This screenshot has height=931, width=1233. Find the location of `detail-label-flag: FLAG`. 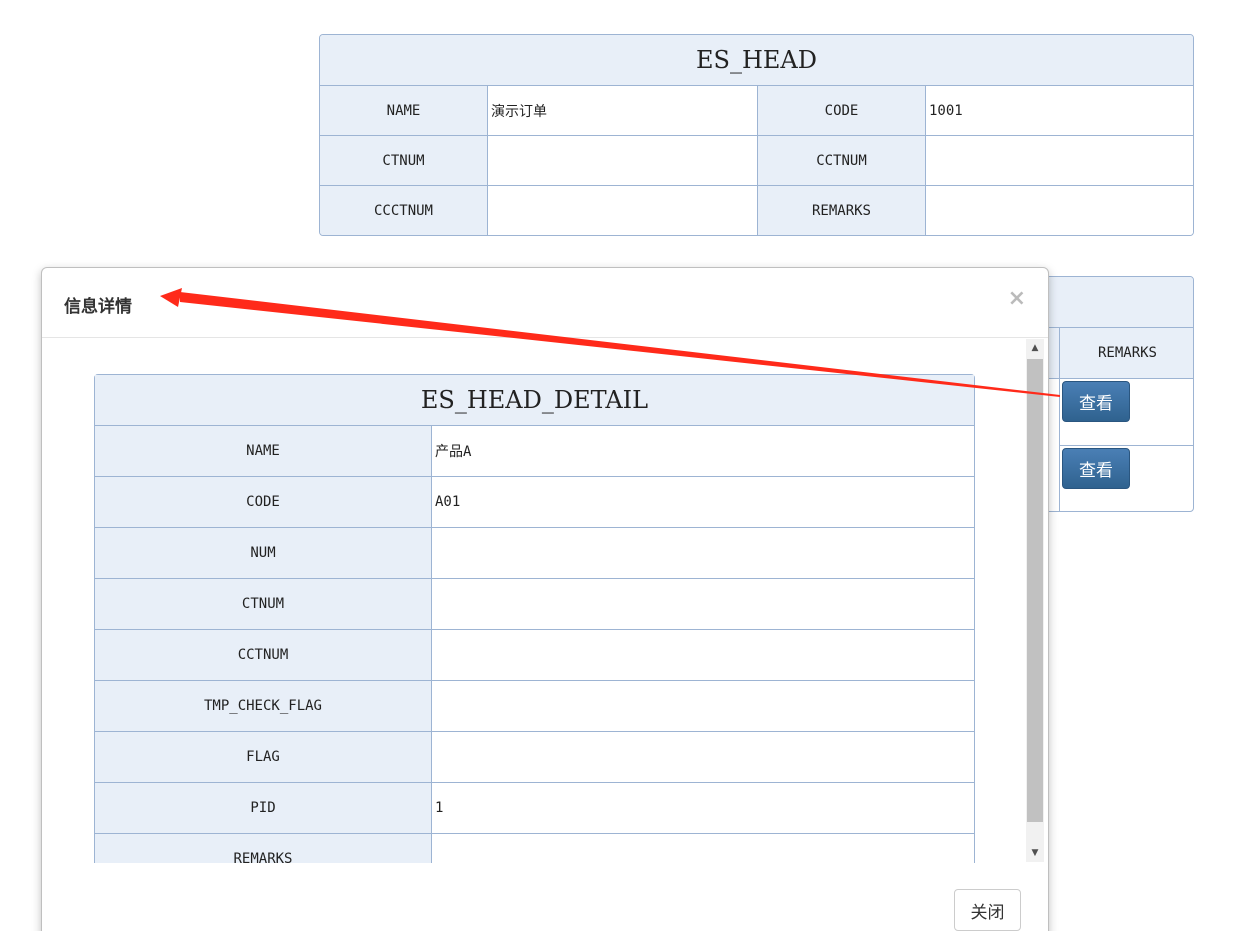

detail-label-flag: FLAG is located at coordinates (263, 757).